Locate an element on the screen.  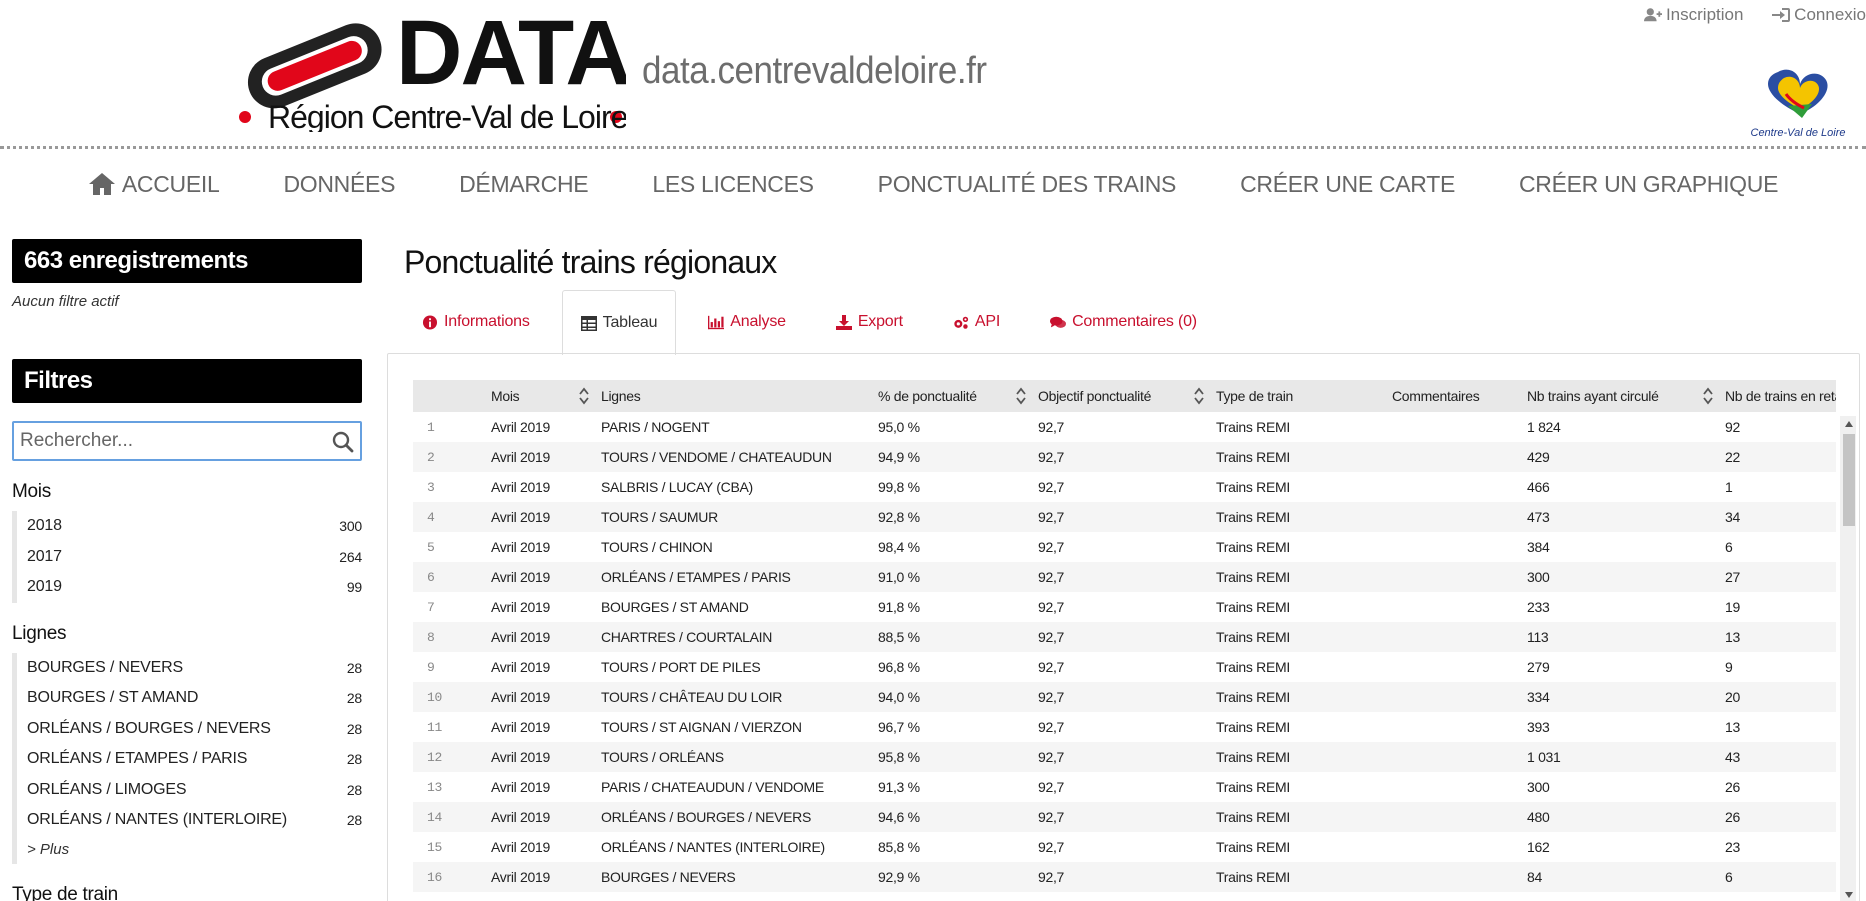
facet-item: BOURGES / ST AMAND 28 is located at coordinates (189, 698).